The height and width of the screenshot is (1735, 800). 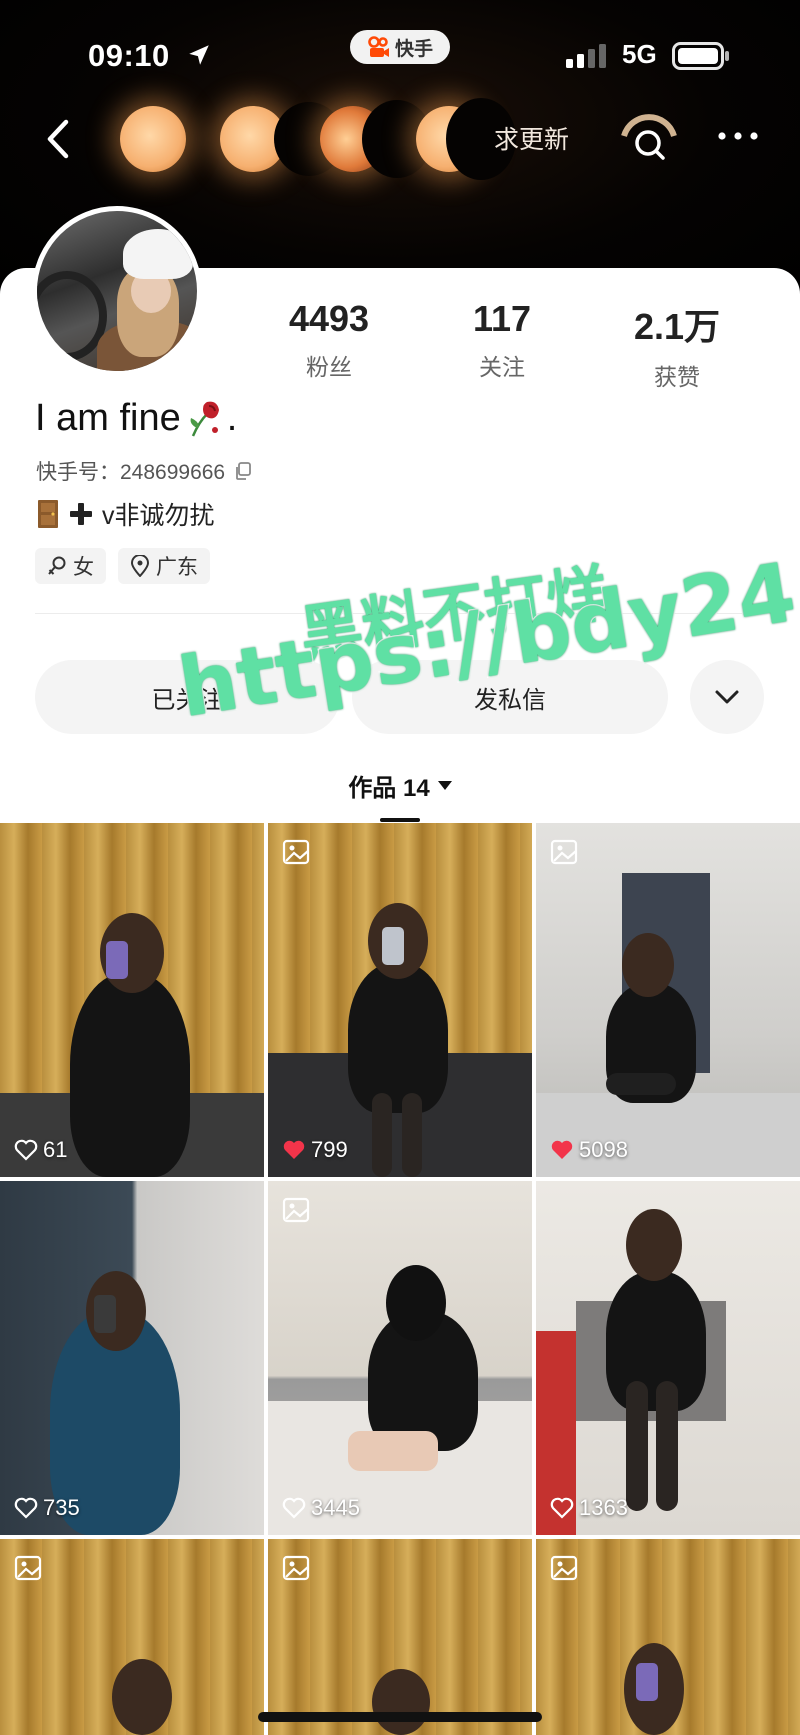 What do you see at coordinates (321, 1508) in the screenshot?
I see `like-count: 3445` at bounding box center [321, 1508].